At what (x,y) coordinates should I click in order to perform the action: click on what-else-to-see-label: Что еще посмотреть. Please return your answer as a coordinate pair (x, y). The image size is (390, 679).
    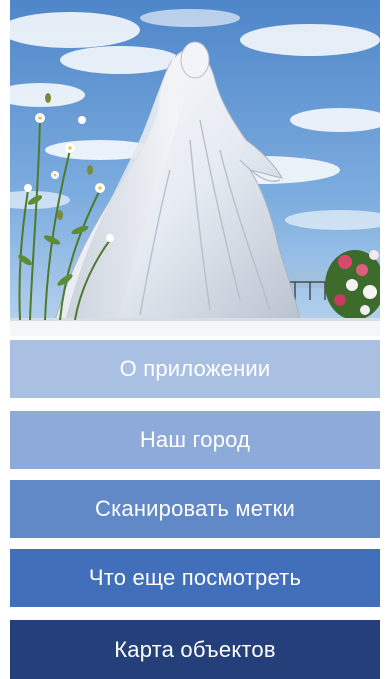
    Looking at the image, I should click on (195, 577).